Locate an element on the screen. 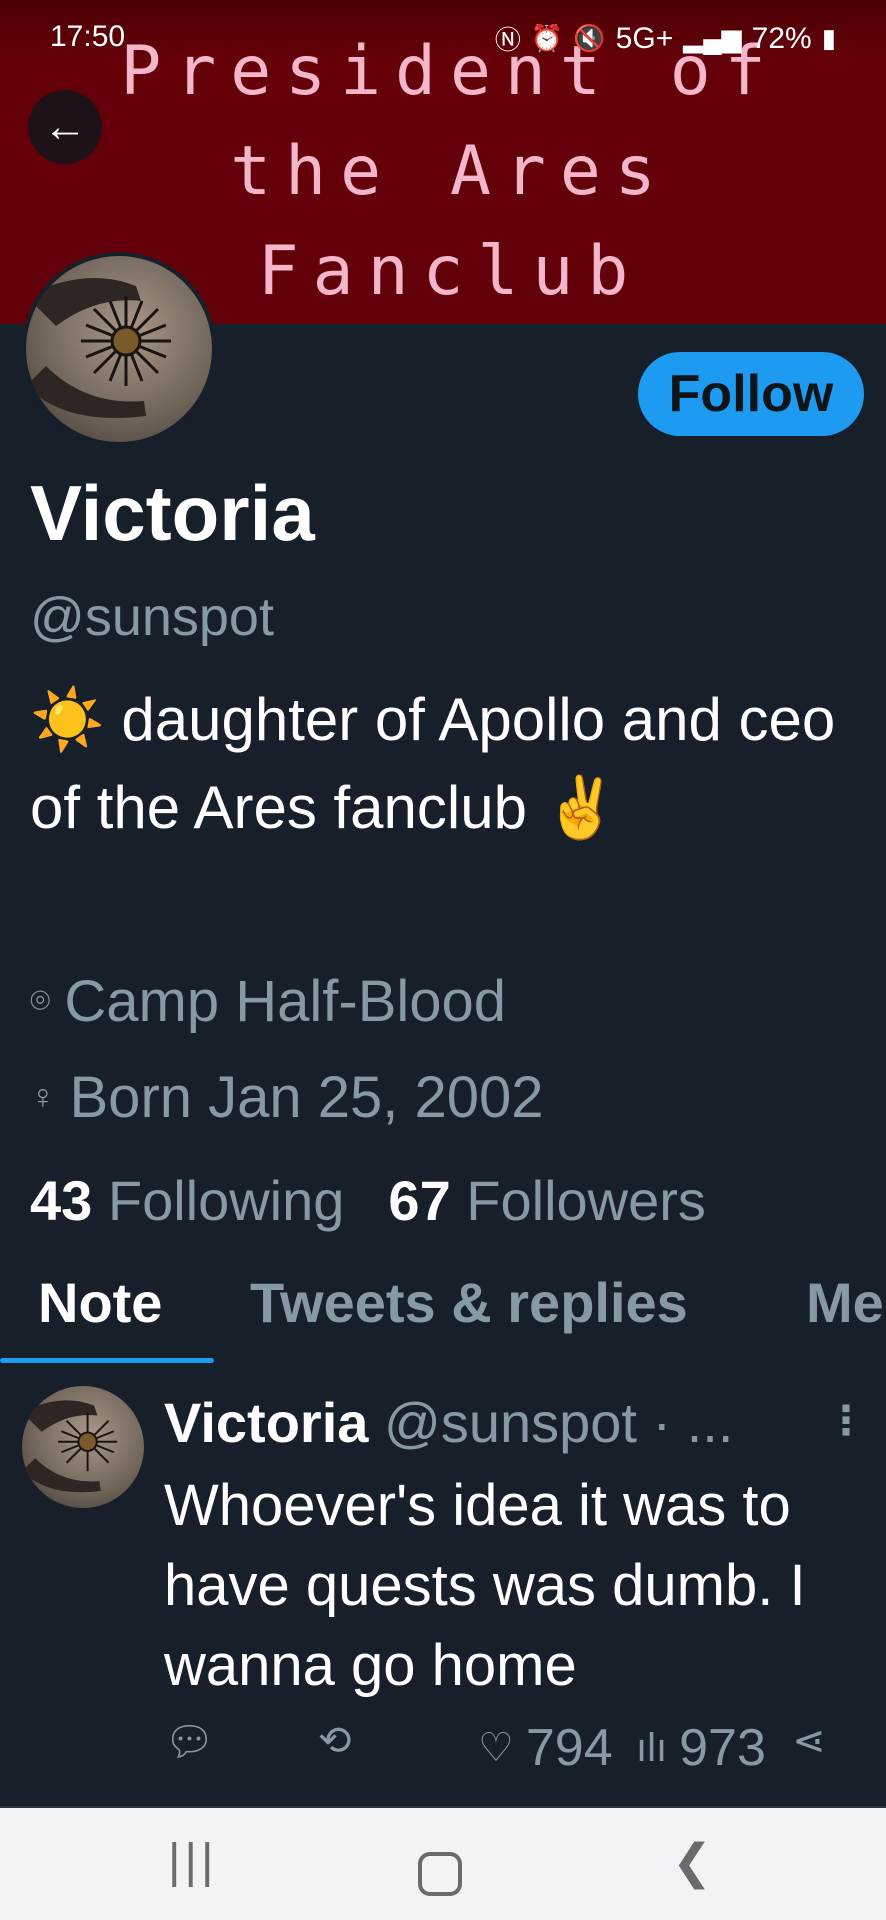  profile-tabs: Note Tweets & replies Me is located at coordinates (443, 1318).